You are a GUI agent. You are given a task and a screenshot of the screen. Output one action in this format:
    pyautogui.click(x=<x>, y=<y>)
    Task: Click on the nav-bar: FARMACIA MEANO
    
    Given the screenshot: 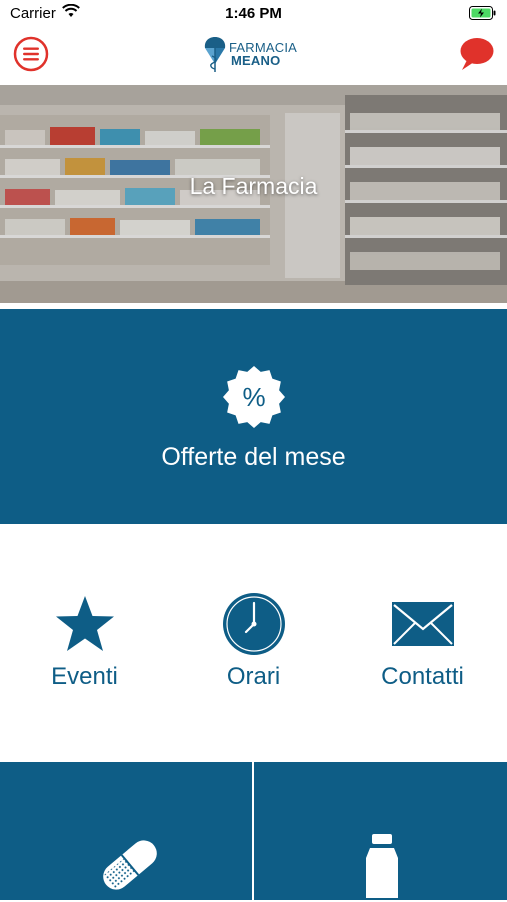 What is the action you would take?
    pyautogui.click(x=253, y=56)
    